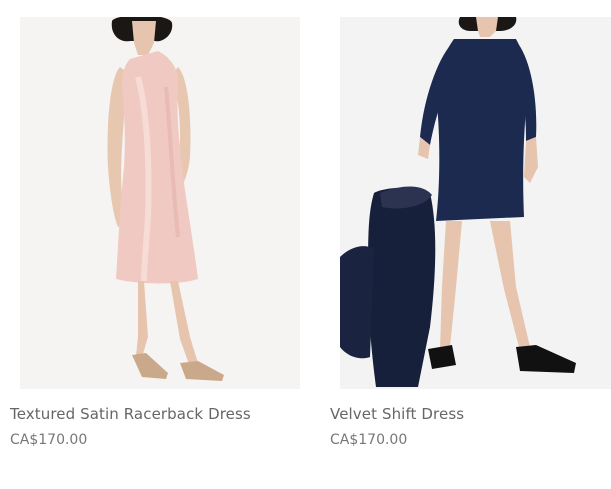 This screenshot has width=611, height=489. Describe the element at coordinates (397, 414) in the screenshot. I see `product-name: Velvet Shift Dress` at that location.